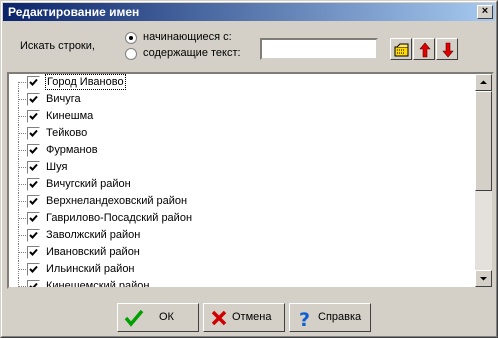  What do you see at coordinates (243, 150) in the screenshot?
I see `list-item: Фурманов` at bounding box center [243, 150].